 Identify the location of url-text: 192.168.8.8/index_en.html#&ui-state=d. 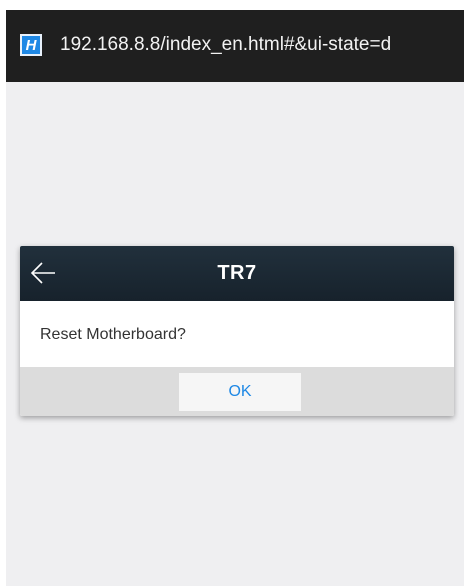
(225, 45).